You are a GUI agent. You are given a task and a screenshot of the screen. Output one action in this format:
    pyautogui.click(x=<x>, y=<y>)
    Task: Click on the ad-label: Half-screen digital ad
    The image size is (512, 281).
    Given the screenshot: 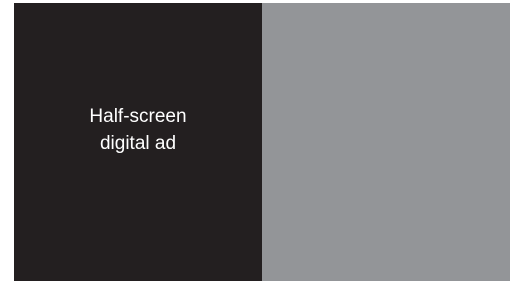 What is the action you would take?
    pyautogui.click(x=137, y=130)
    